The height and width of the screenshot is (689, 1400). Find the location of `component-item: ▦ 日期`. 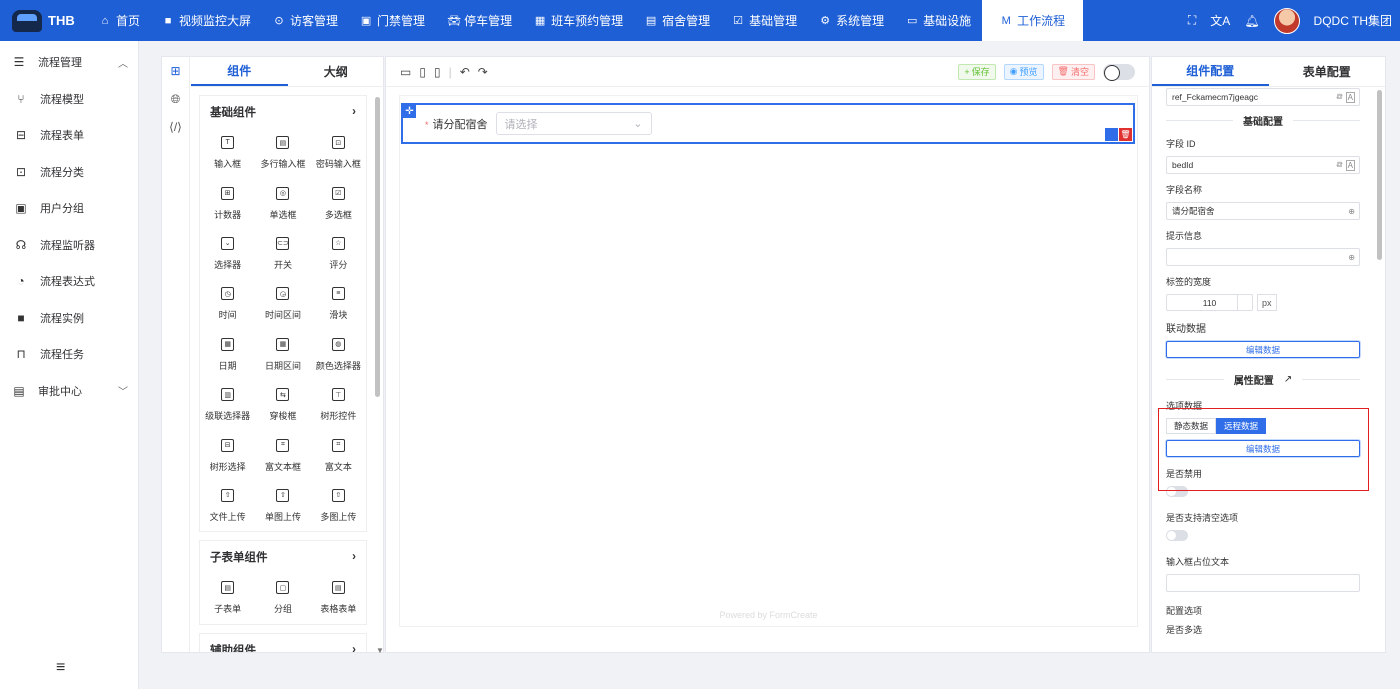

component-item: ▦ 日期 is located at coordinates (227, 355).